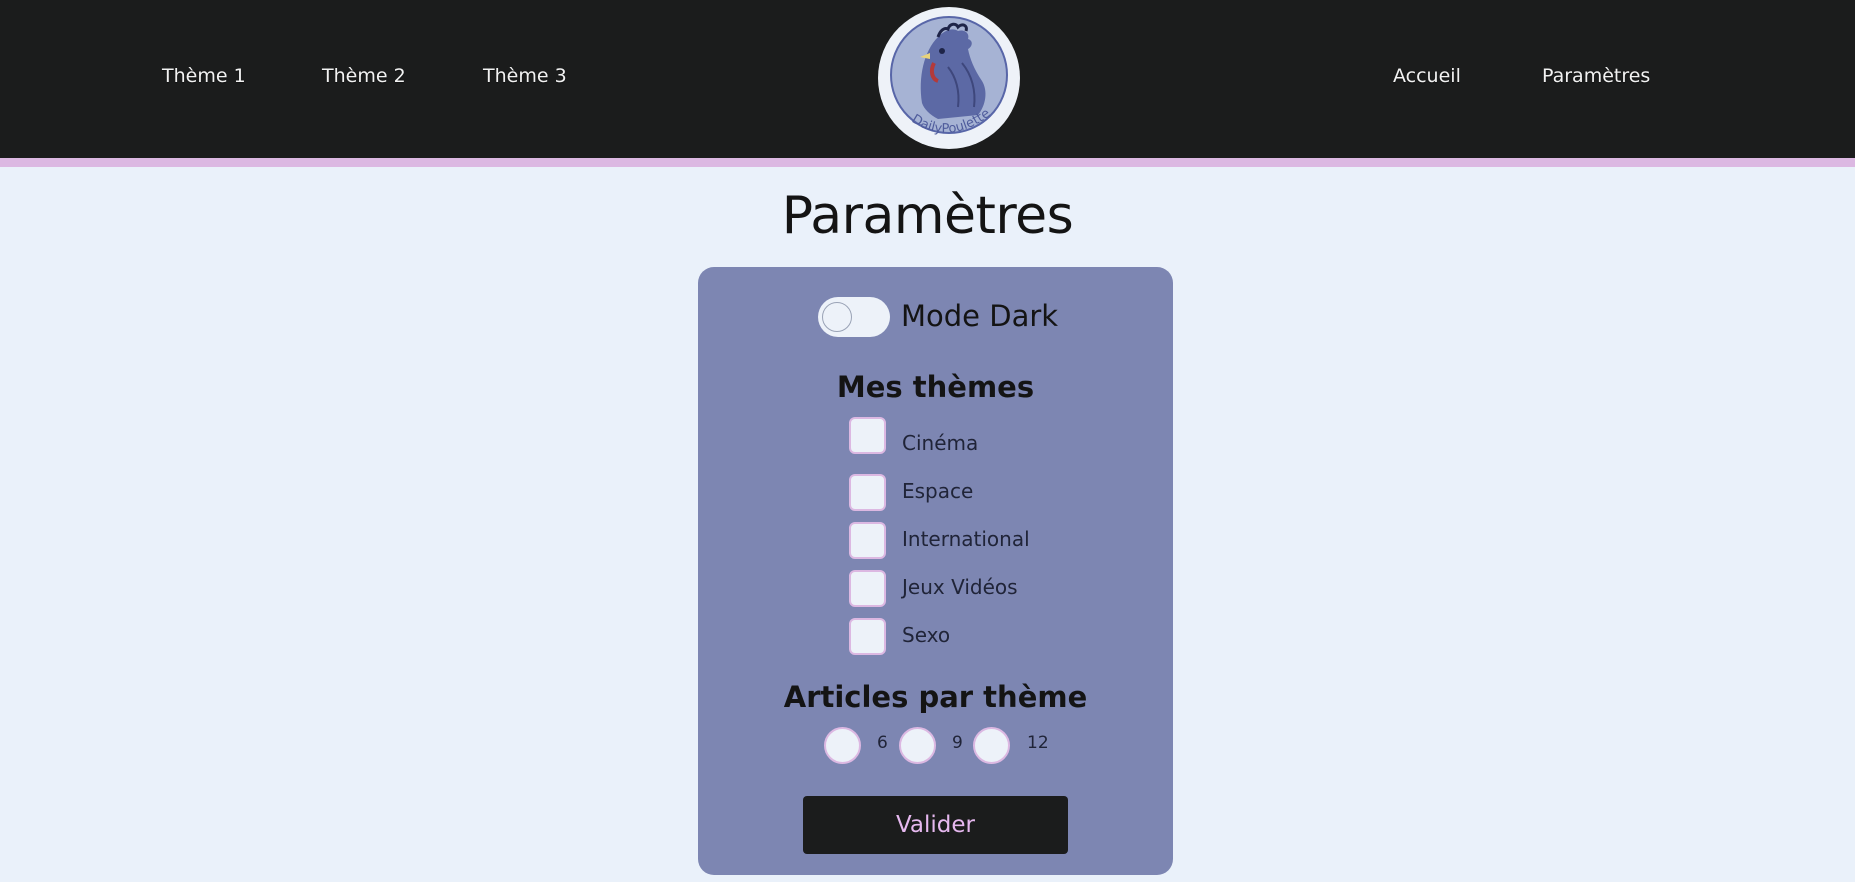 This screenshot has width=1855, height=882. What do you see at coordinates (940, 443) in the screenshot?
I see `checkbox-label-cinema: Cinéma` at bounding box center [940, 443].